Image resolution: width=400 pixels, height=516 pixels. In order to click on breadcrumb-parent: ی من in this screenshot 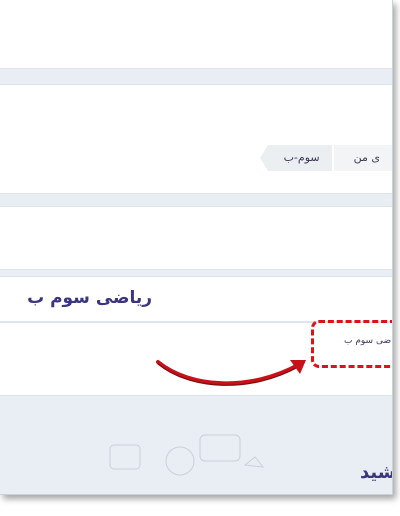, I will do `click(362, 158)`.